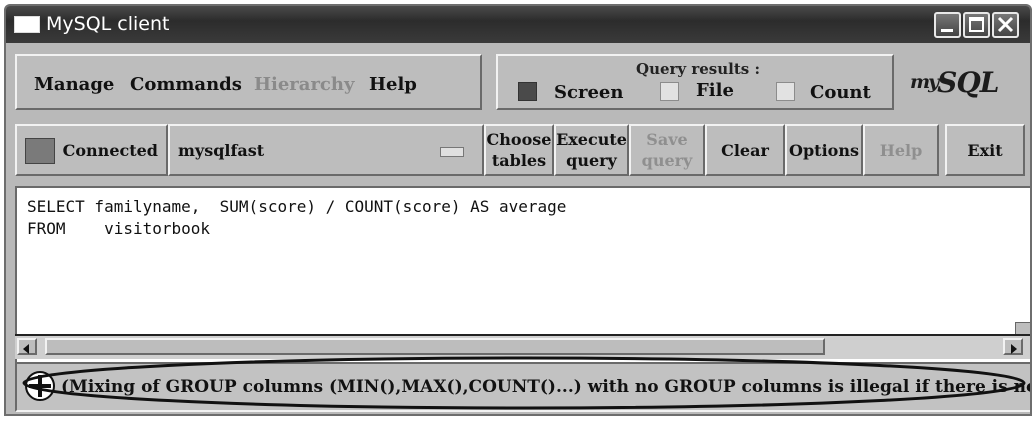  Describe the element at coordinates (527, 91) in the screenshot. I see `screen-checkbox` at that location.